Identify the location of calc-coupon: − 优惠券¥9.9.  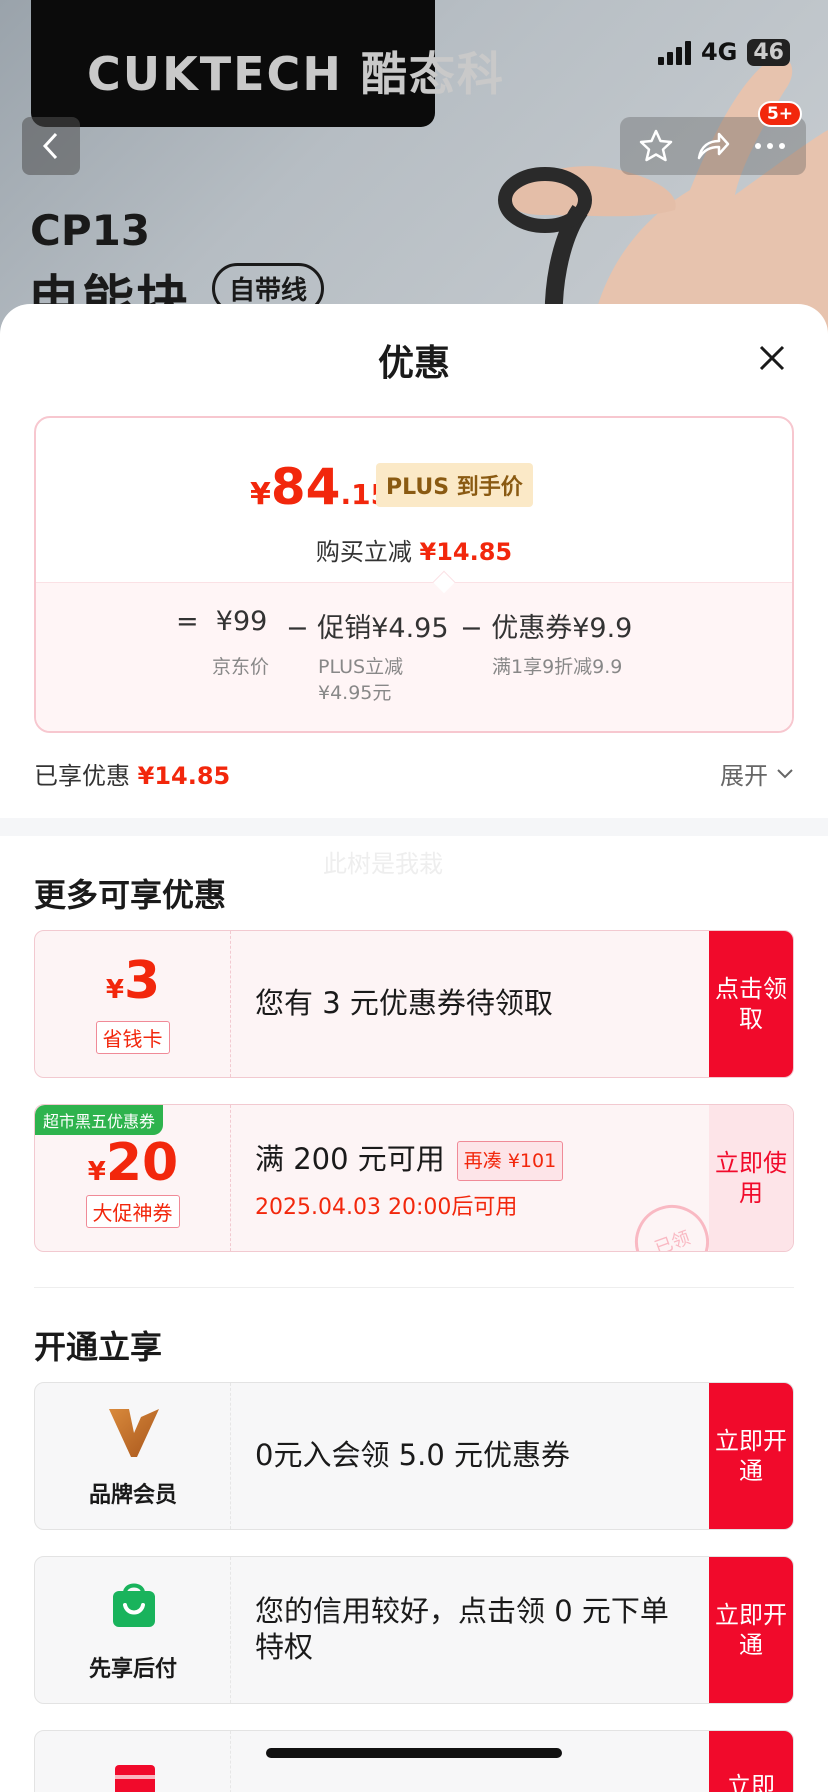
(546, 628).